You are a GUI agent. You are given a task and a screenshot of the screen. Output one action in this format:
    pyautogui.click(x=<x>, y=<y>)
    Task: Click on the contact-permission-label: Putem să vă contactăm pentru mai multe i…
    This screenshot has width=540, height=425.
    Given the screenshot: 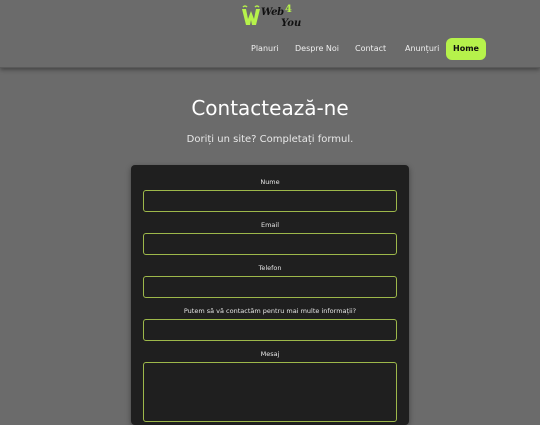 What is the action you would take?
    pyautogui.click(x=270, y=311)
    